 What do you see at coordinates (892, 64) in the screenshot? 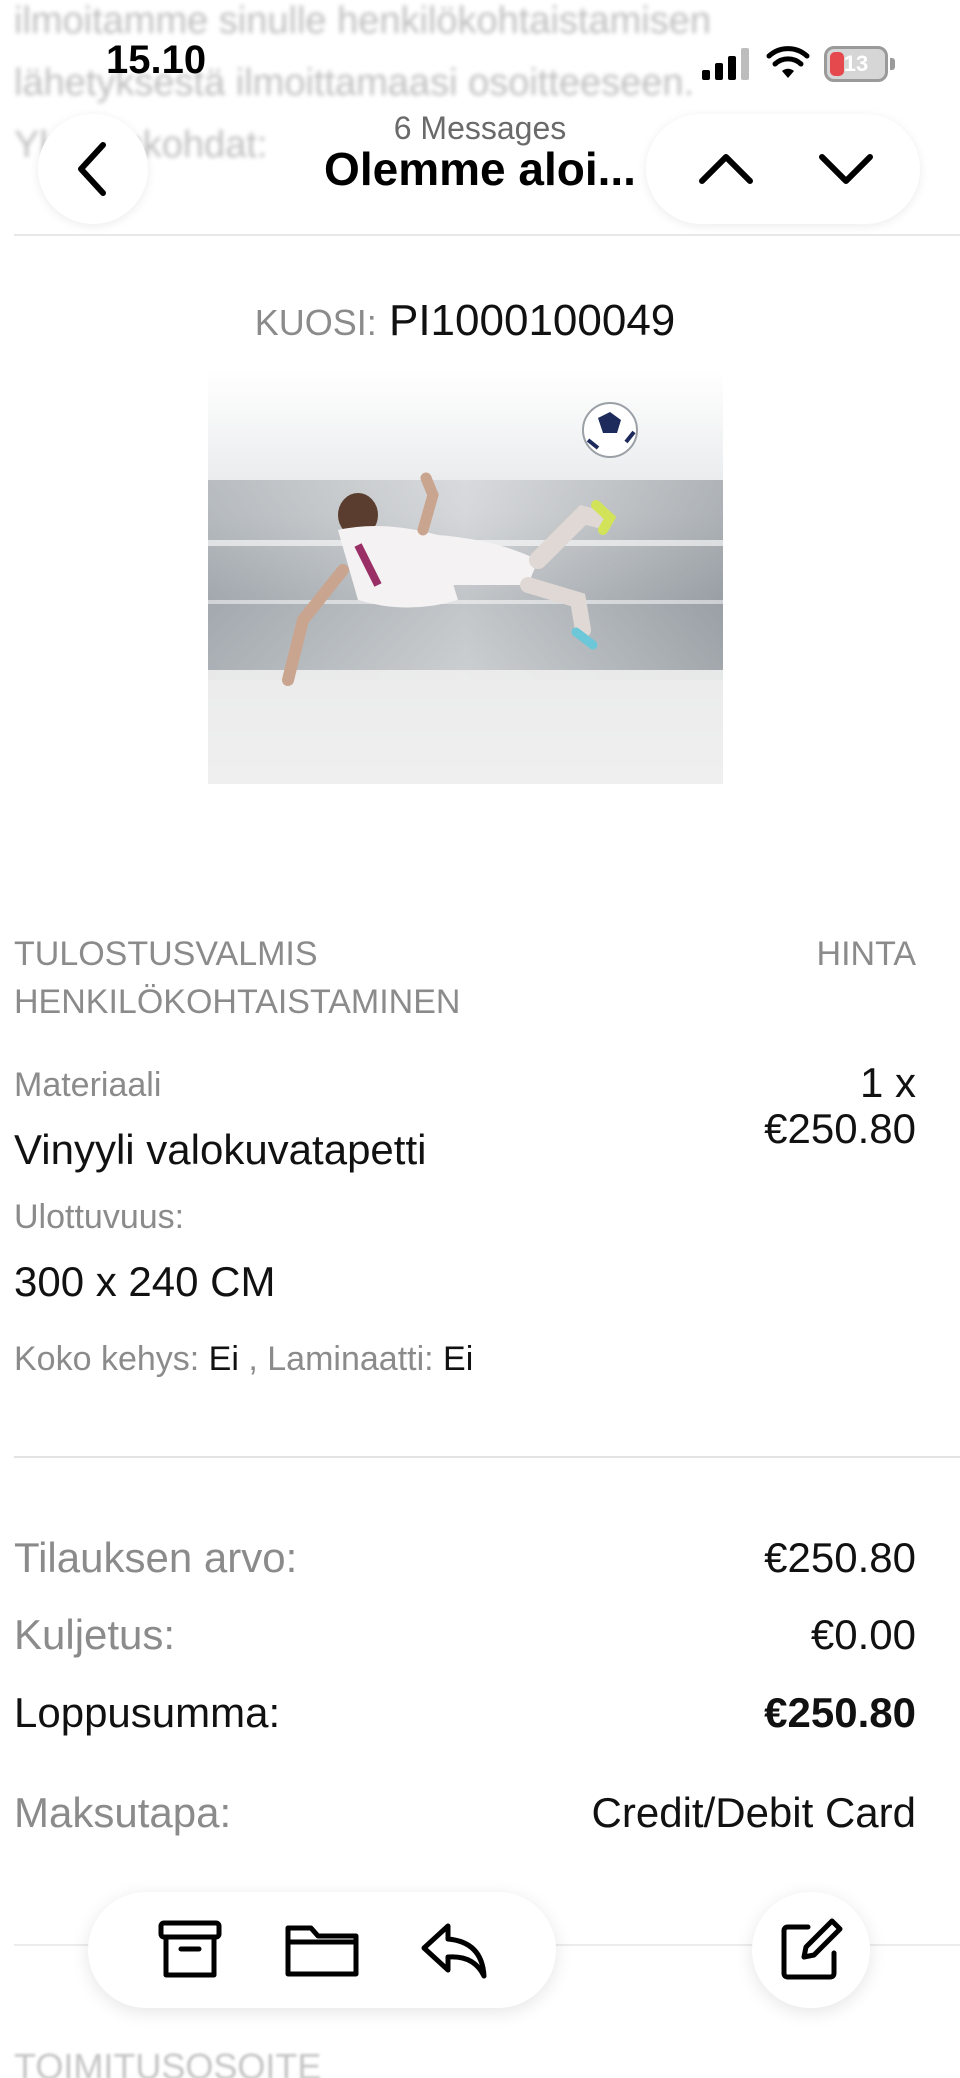
I see `battery-cap` at bounding box center [892, 64].